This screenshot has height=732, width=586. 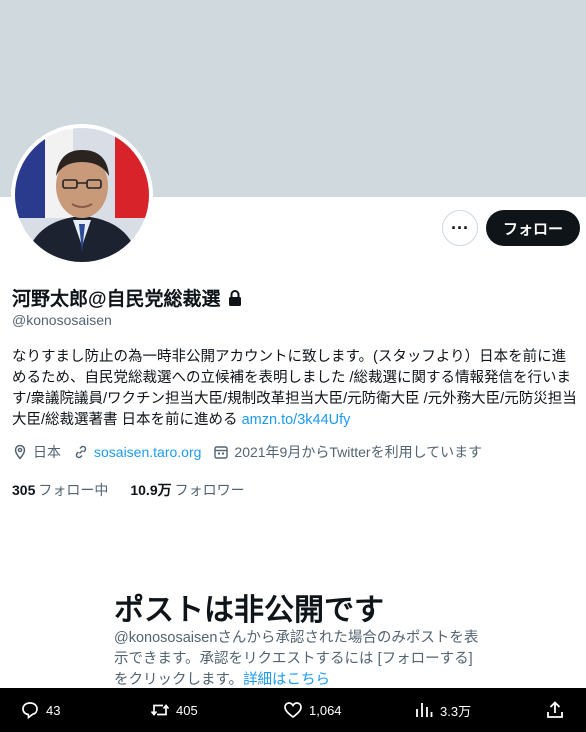 I want to click on views-count: 3.3万, so click(x=456, y=711).